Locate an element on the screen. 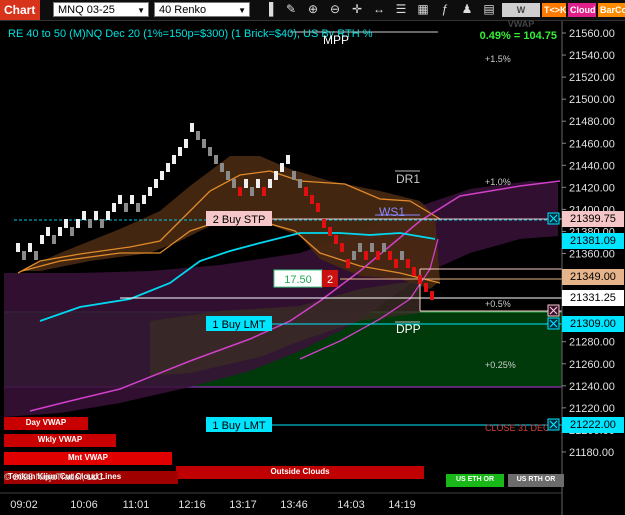 This screenshot has width=625, height=515. position-qty: 2 is located at coordinates (330, 280).